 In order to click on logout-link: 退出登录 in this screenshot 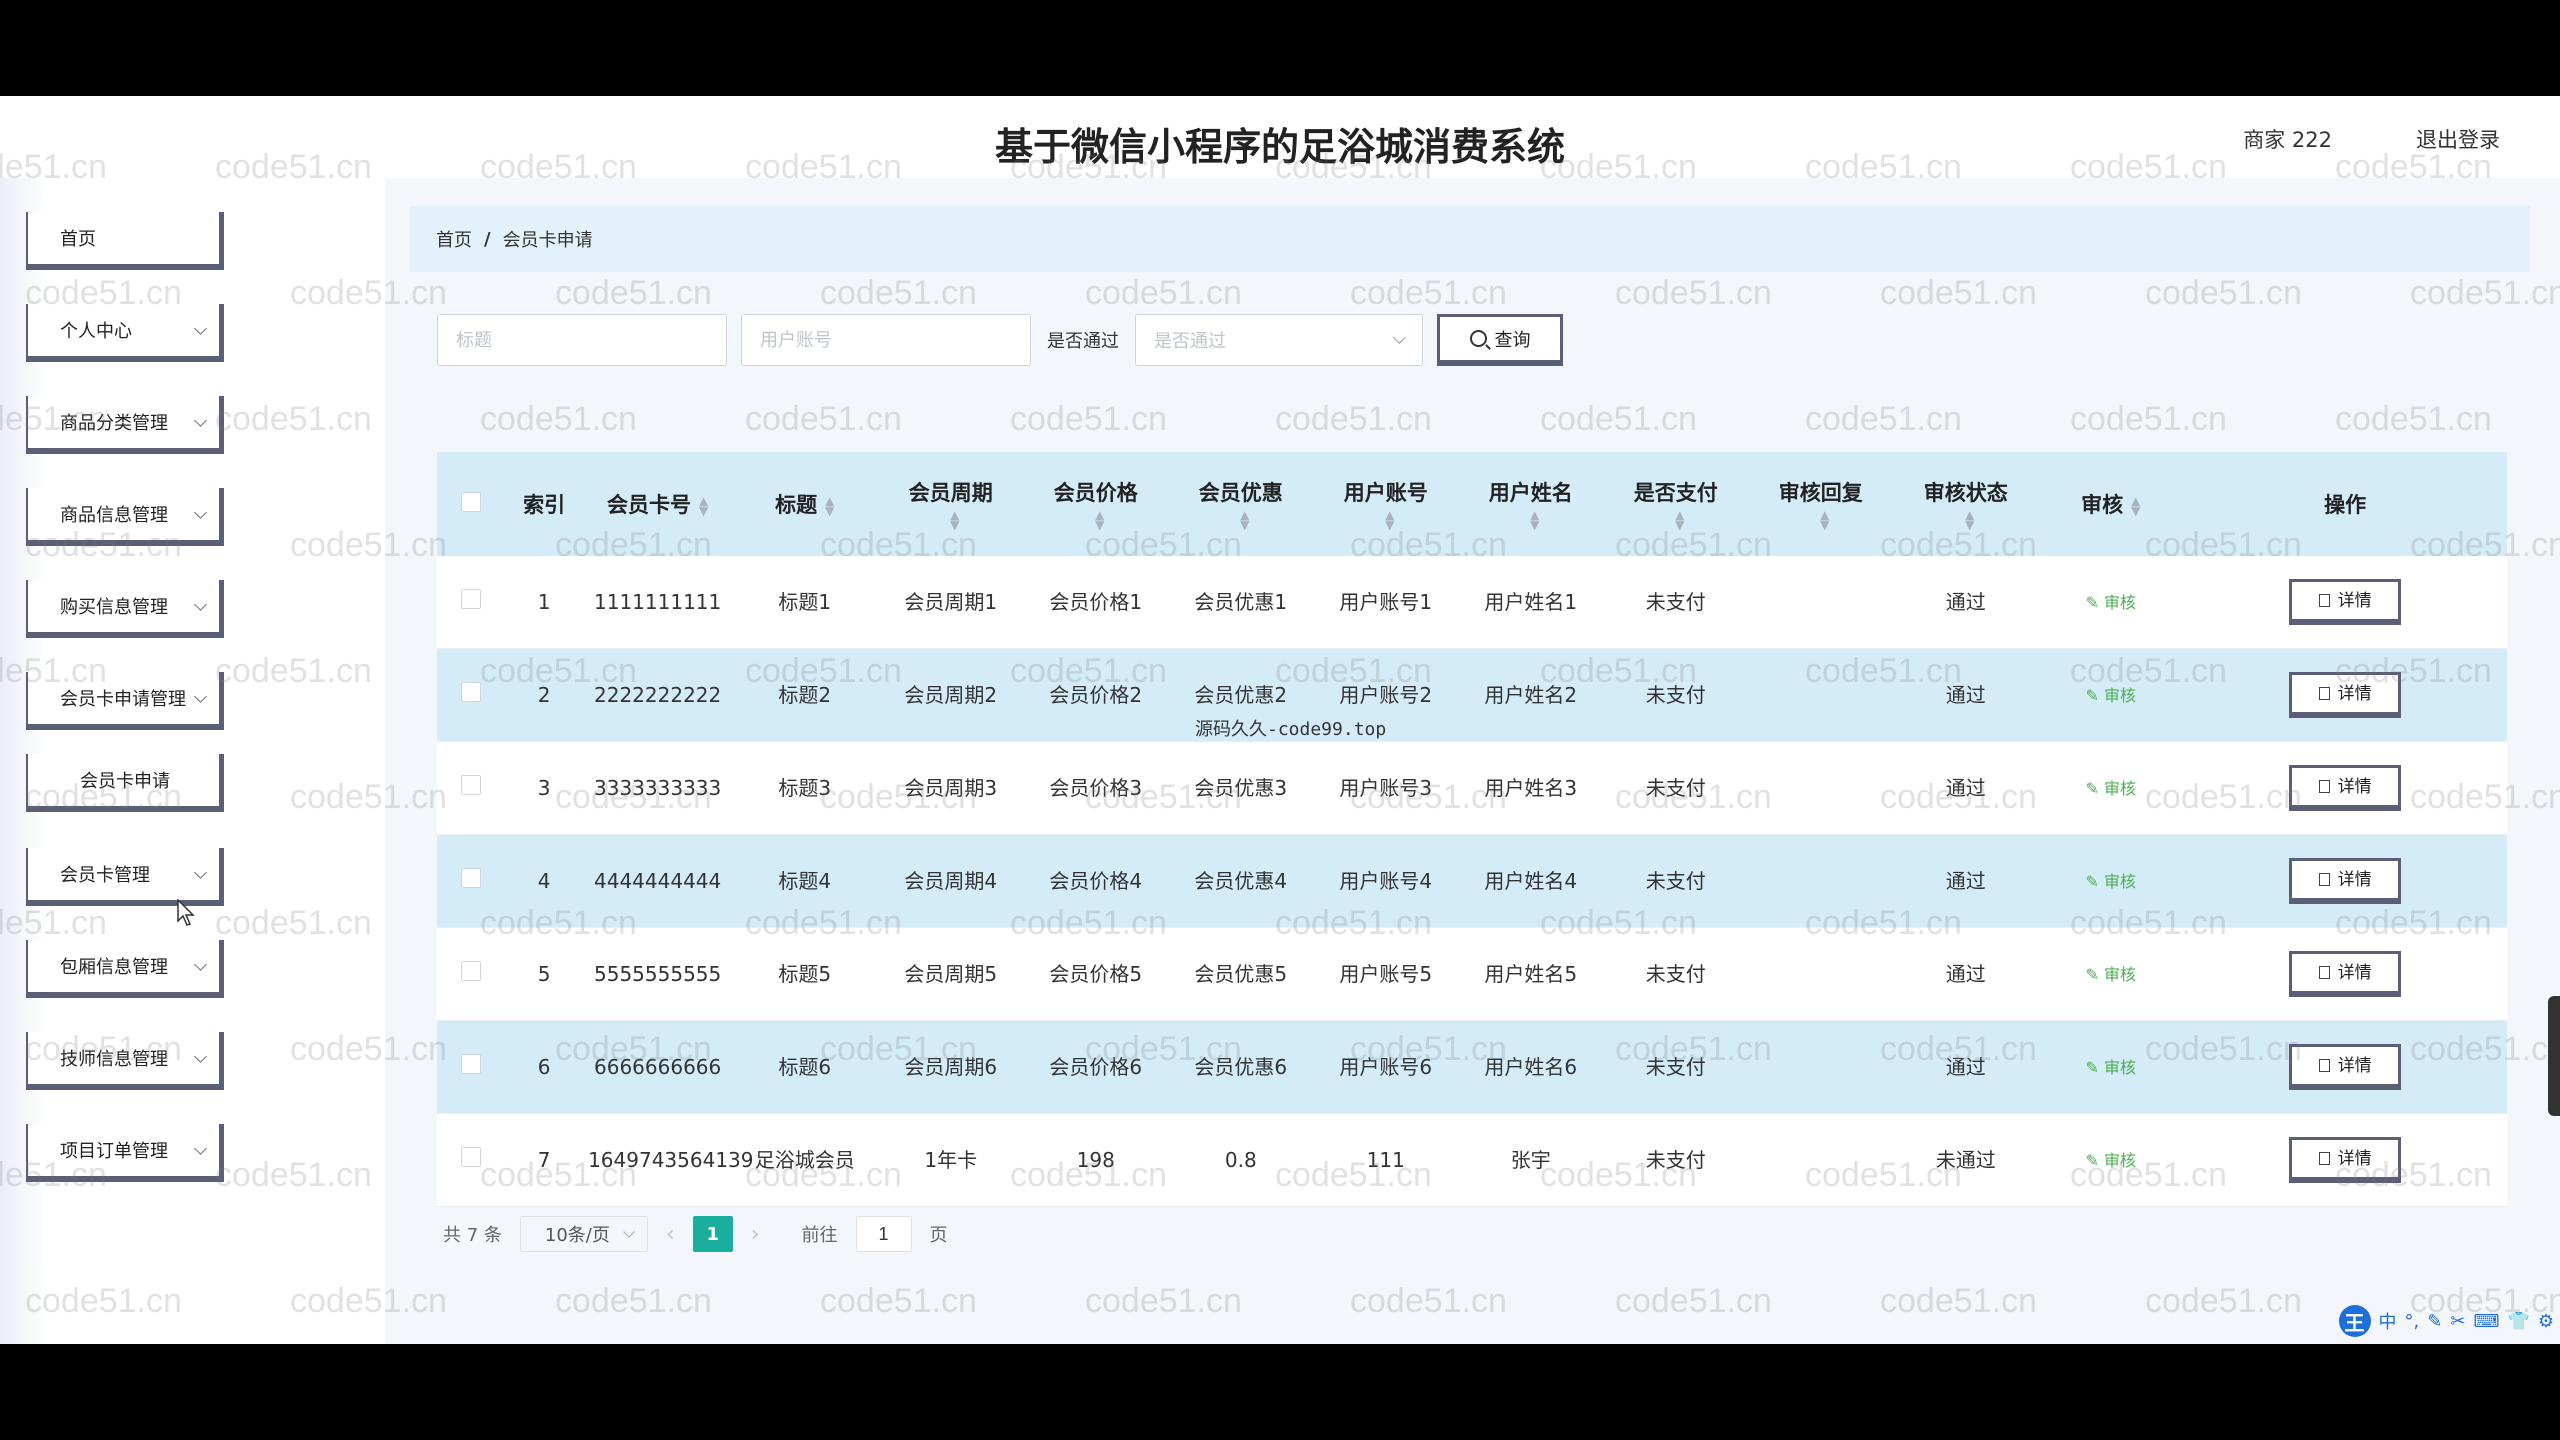, I will do `click(2458, 139)`.